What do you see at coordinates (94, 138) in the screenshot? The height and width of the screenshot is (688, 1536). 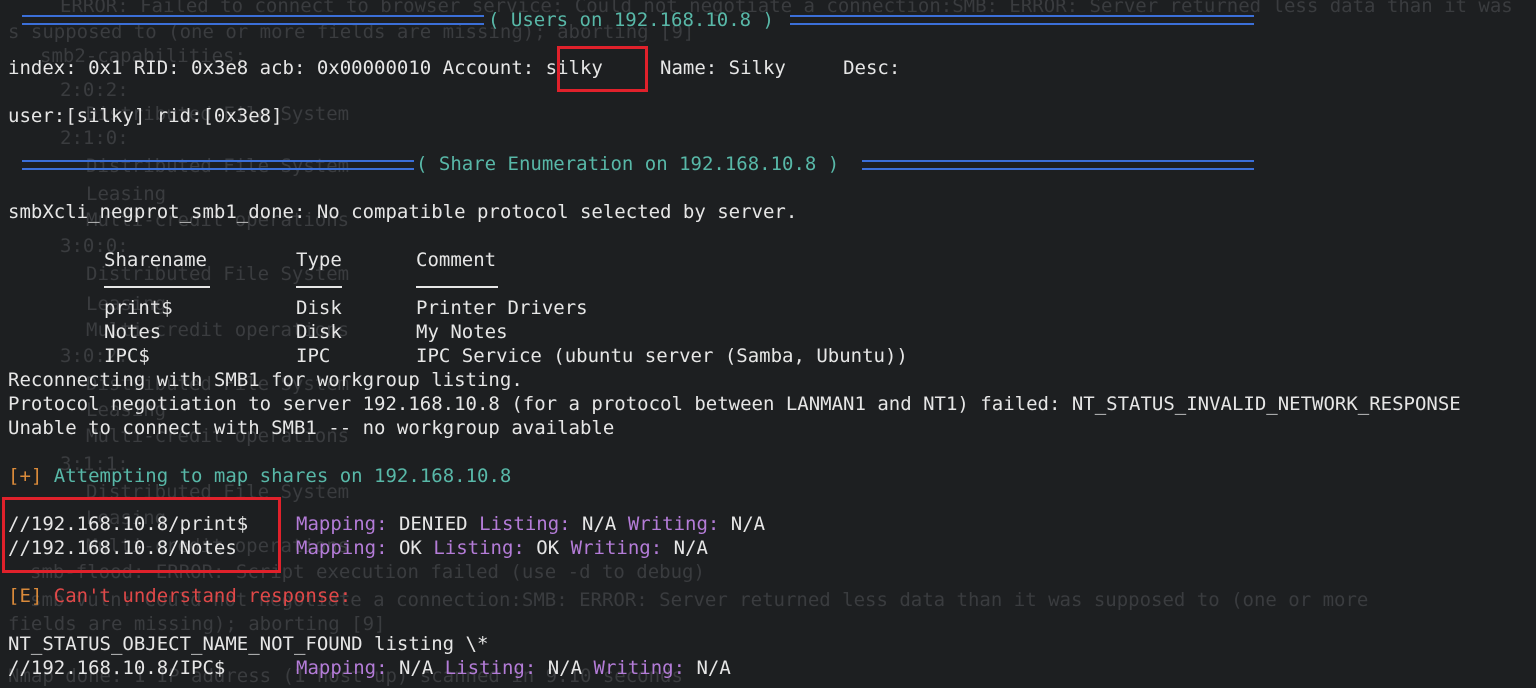 I see `ghost-line: 2:1:0:` at bounding box center [94, 138].